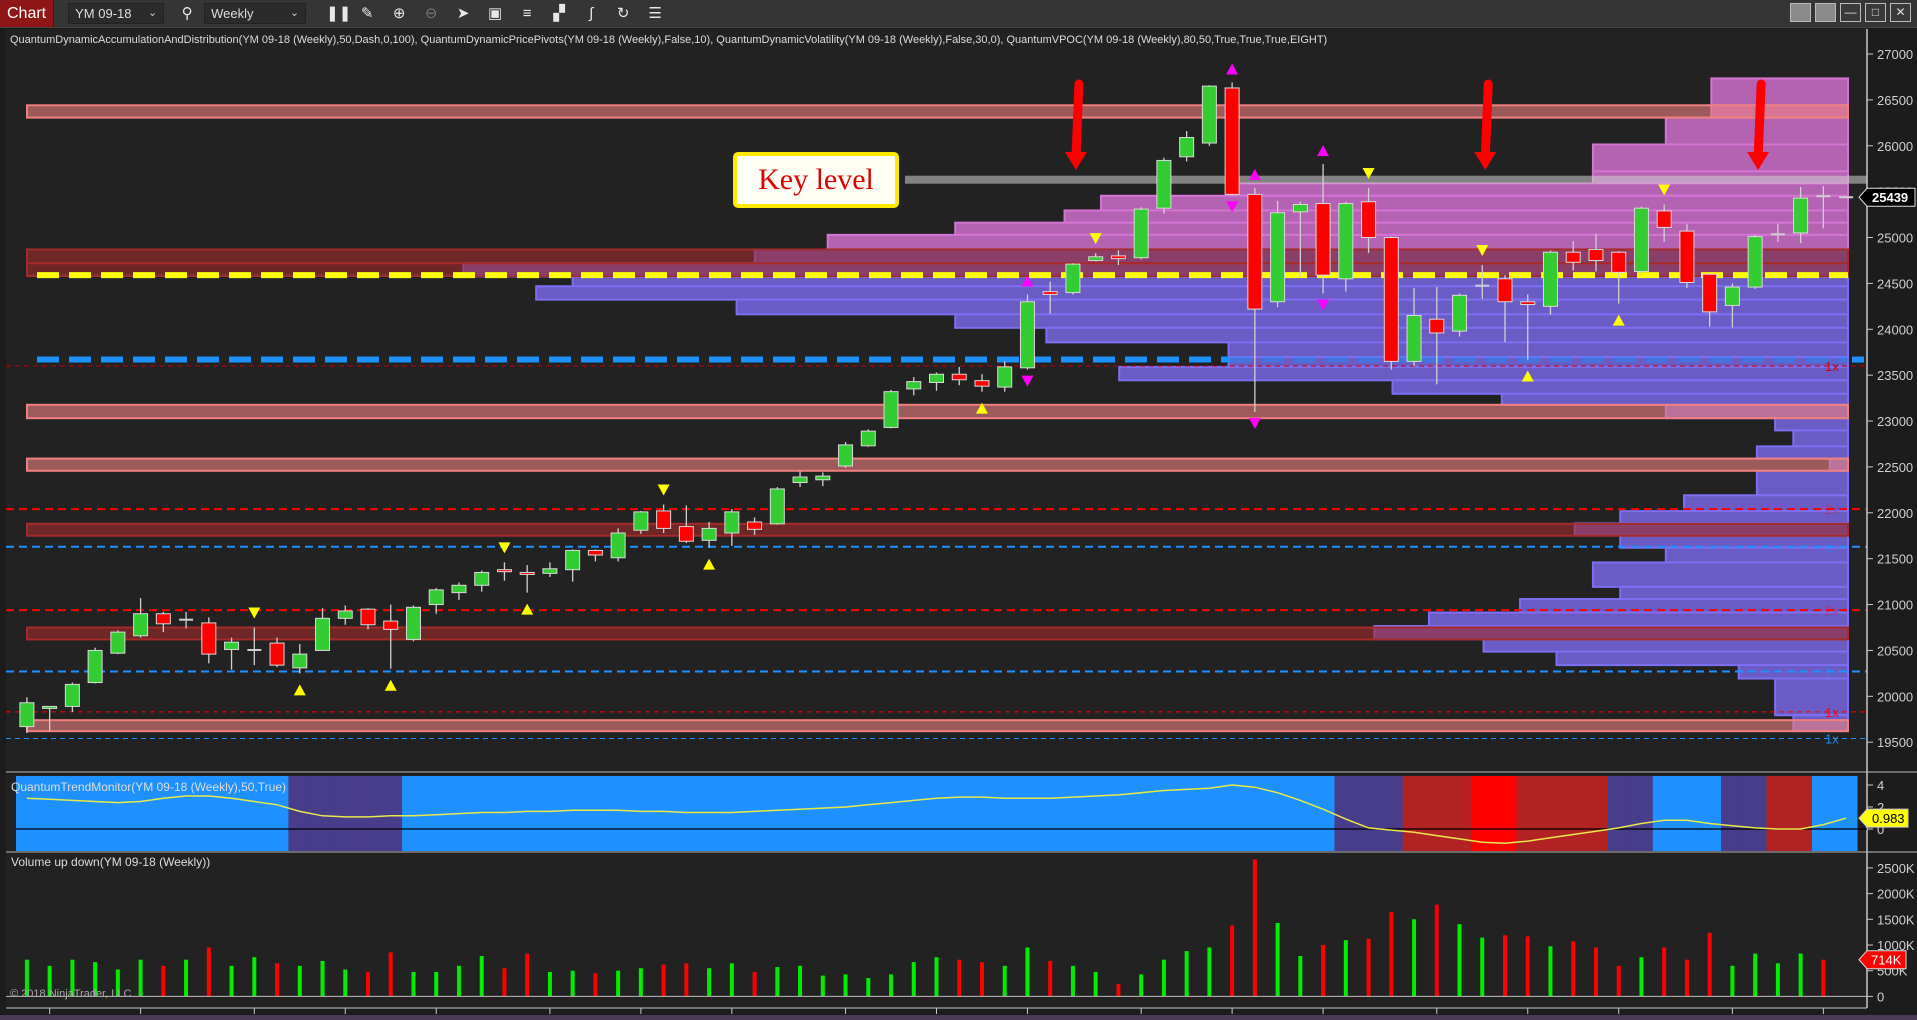 This screenshot has width=1917, height=1020. What do you see at coordinates (255, 13) in the screenshot?
I see `period-selector: Weekly ⌄` at bounding box center [255, 13].